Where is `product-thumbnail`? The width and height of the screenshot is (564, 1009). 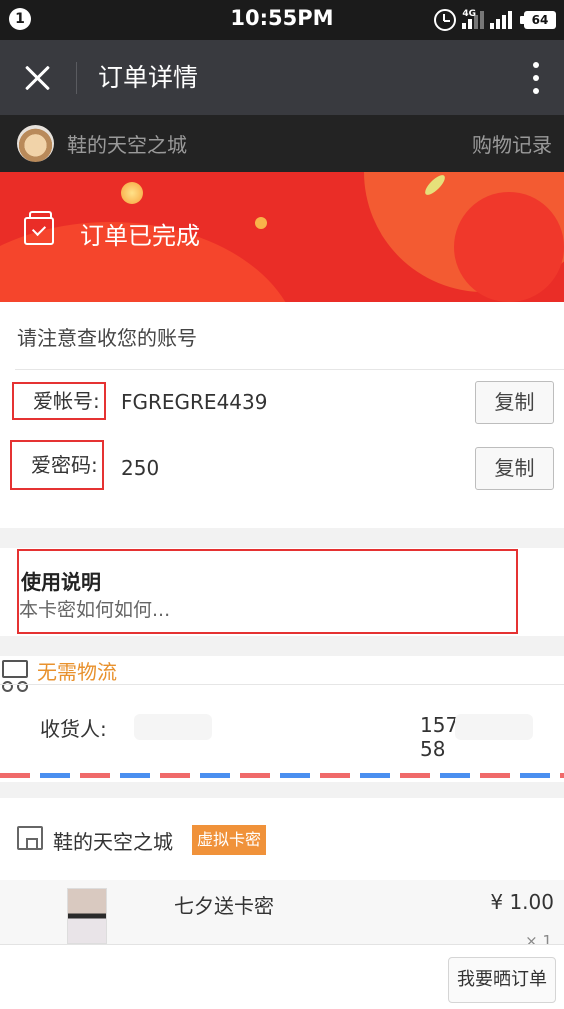
product-thumbnail is located at coordinates (87, 916).